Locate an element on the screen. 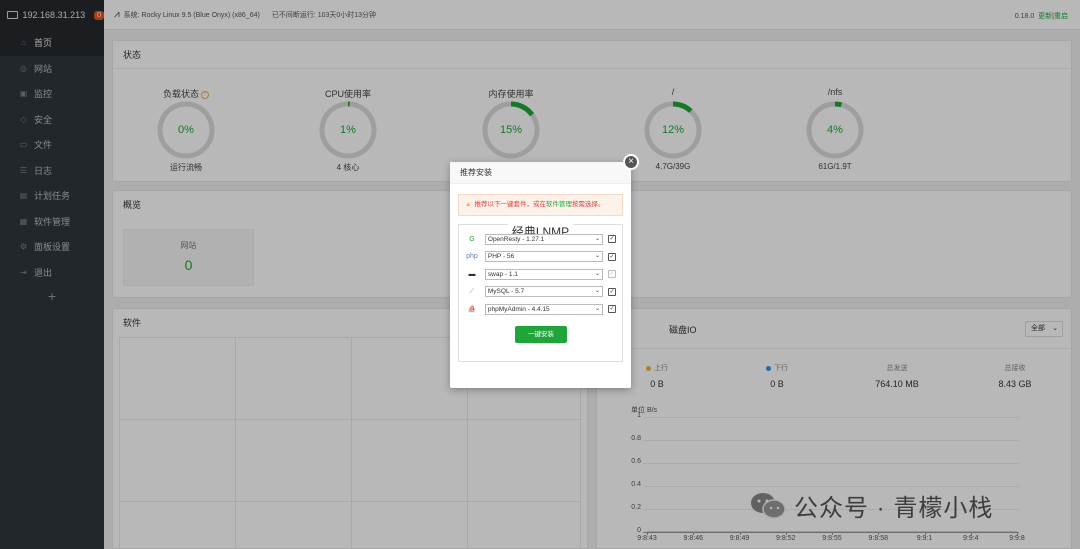  phpmyadmin-icon: ⛵ is located at coordinates (472, 309).